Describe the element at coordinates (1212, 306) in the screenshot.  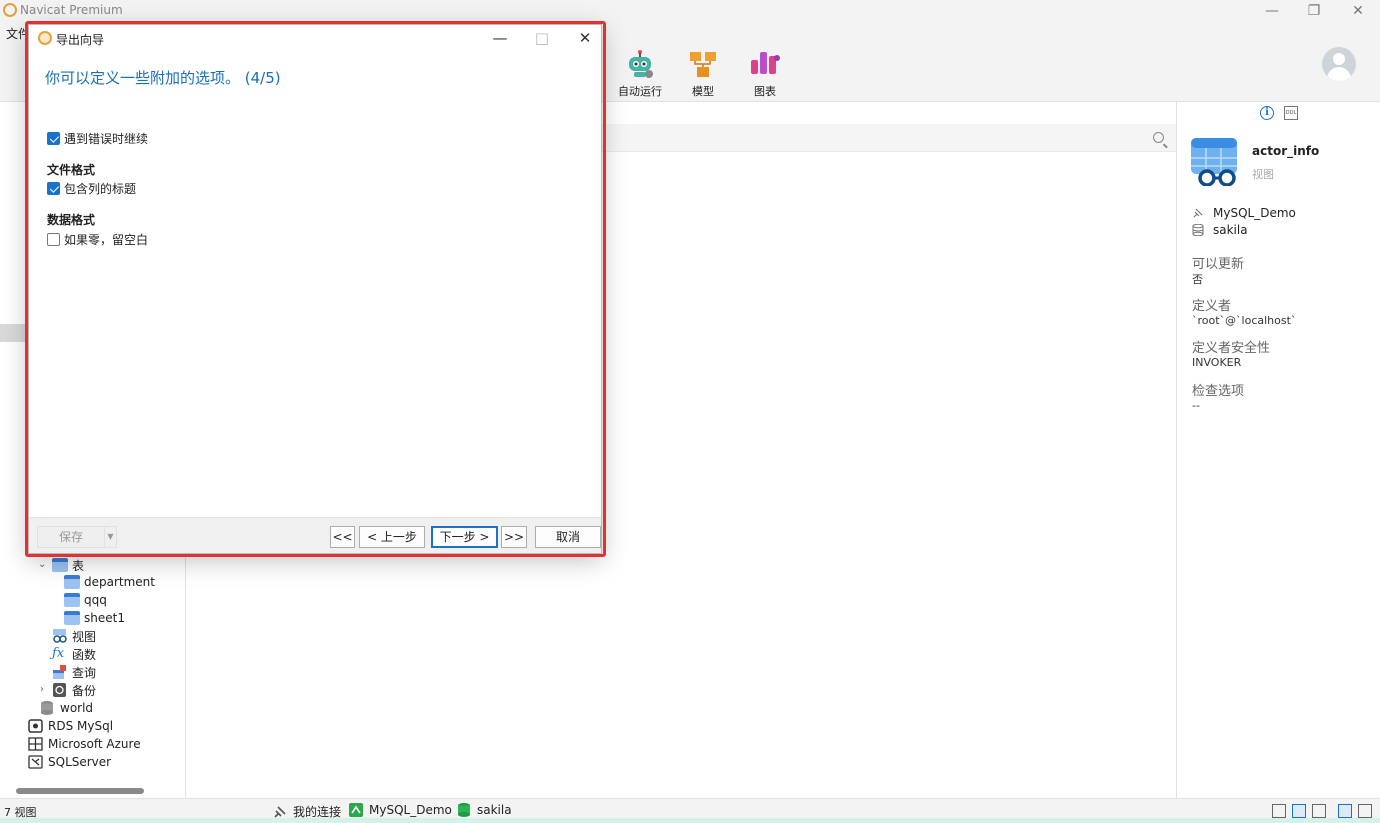
I see `info-definer-key: 定义者` at that location.